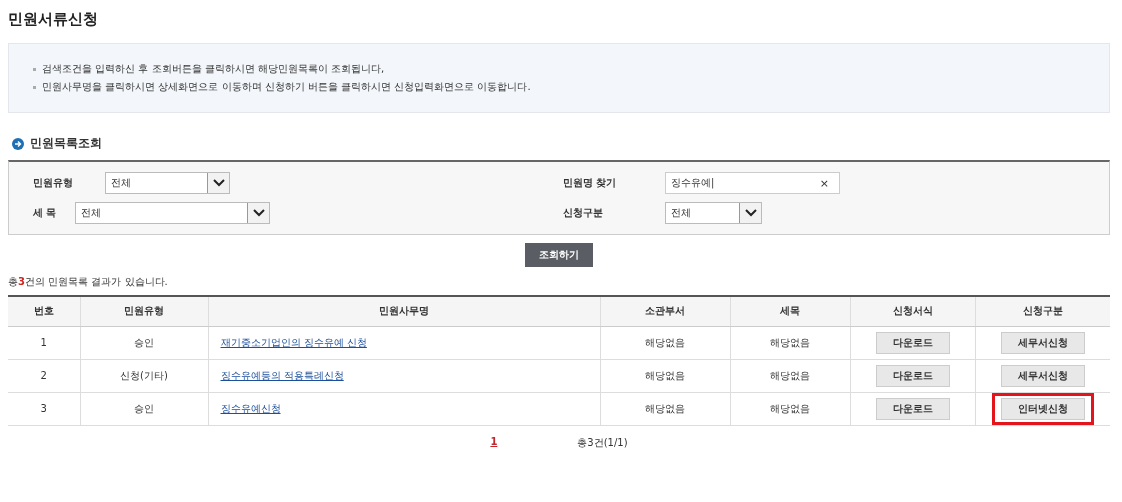 The image size is (1122, 502). Describe the element at coordinates (602, 442) in the screenshot. I see `page-summary: 총3건(1/1)` at that location.